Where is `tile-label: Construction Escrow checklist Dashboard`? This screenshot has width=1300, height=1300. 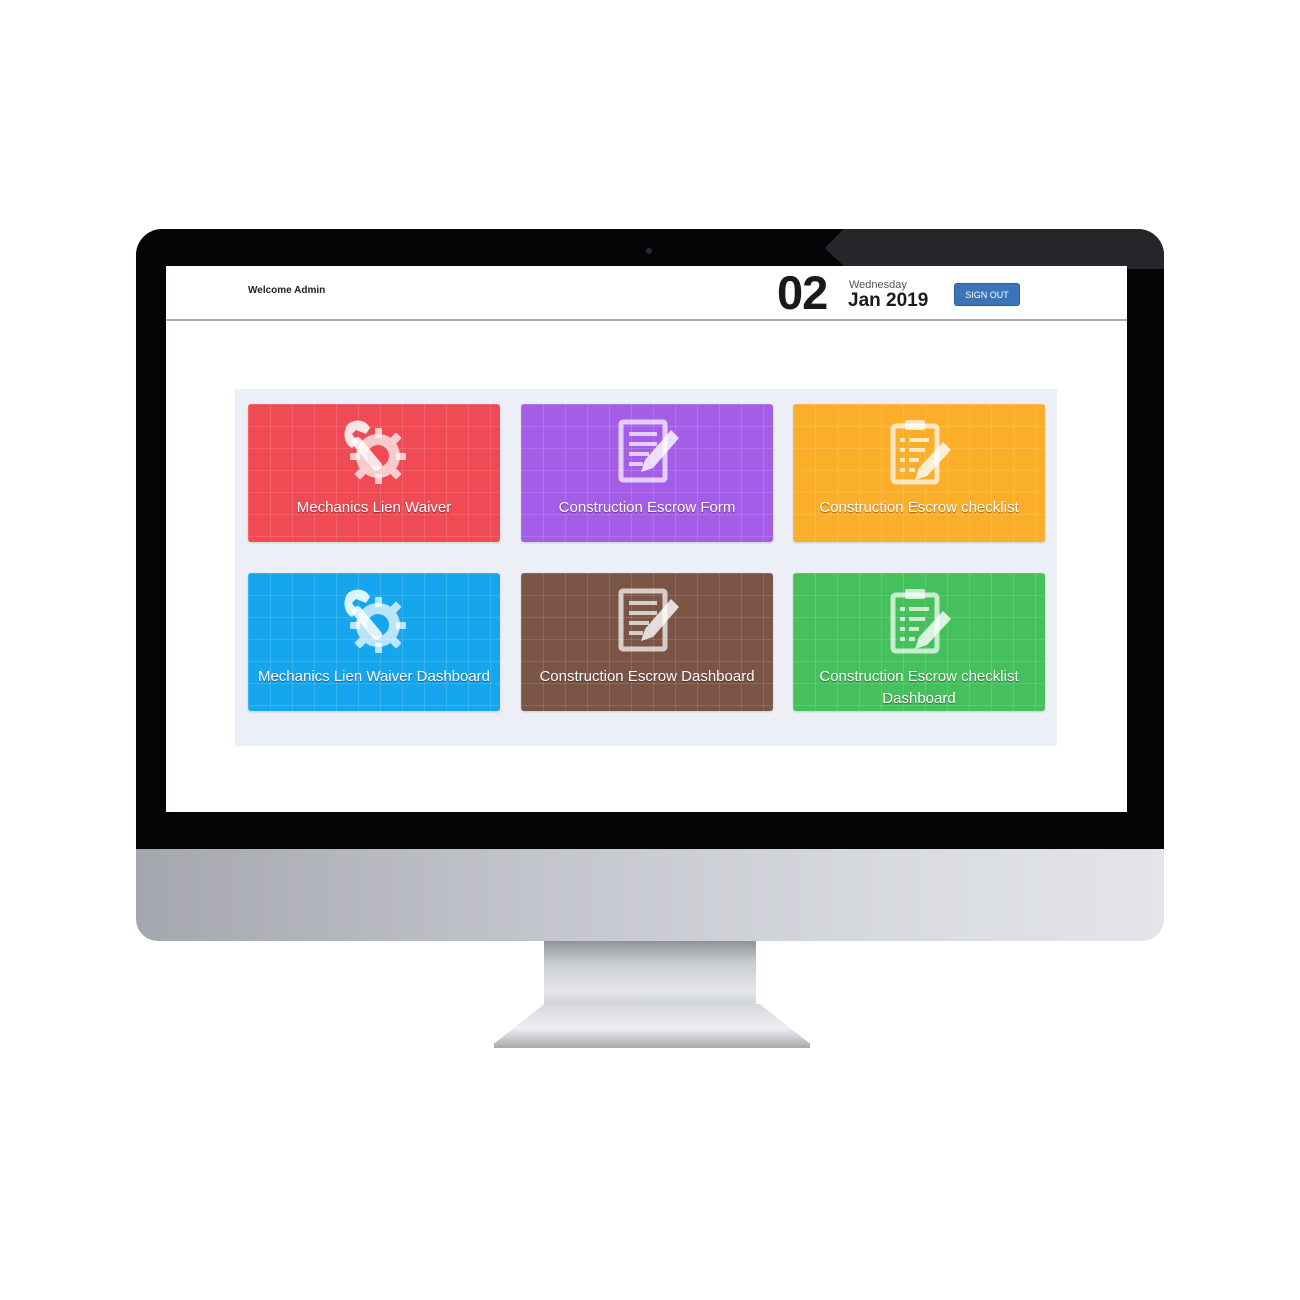 tile-label: Construction Escrow checklist Dashboard is located at coordinates (919, 687).